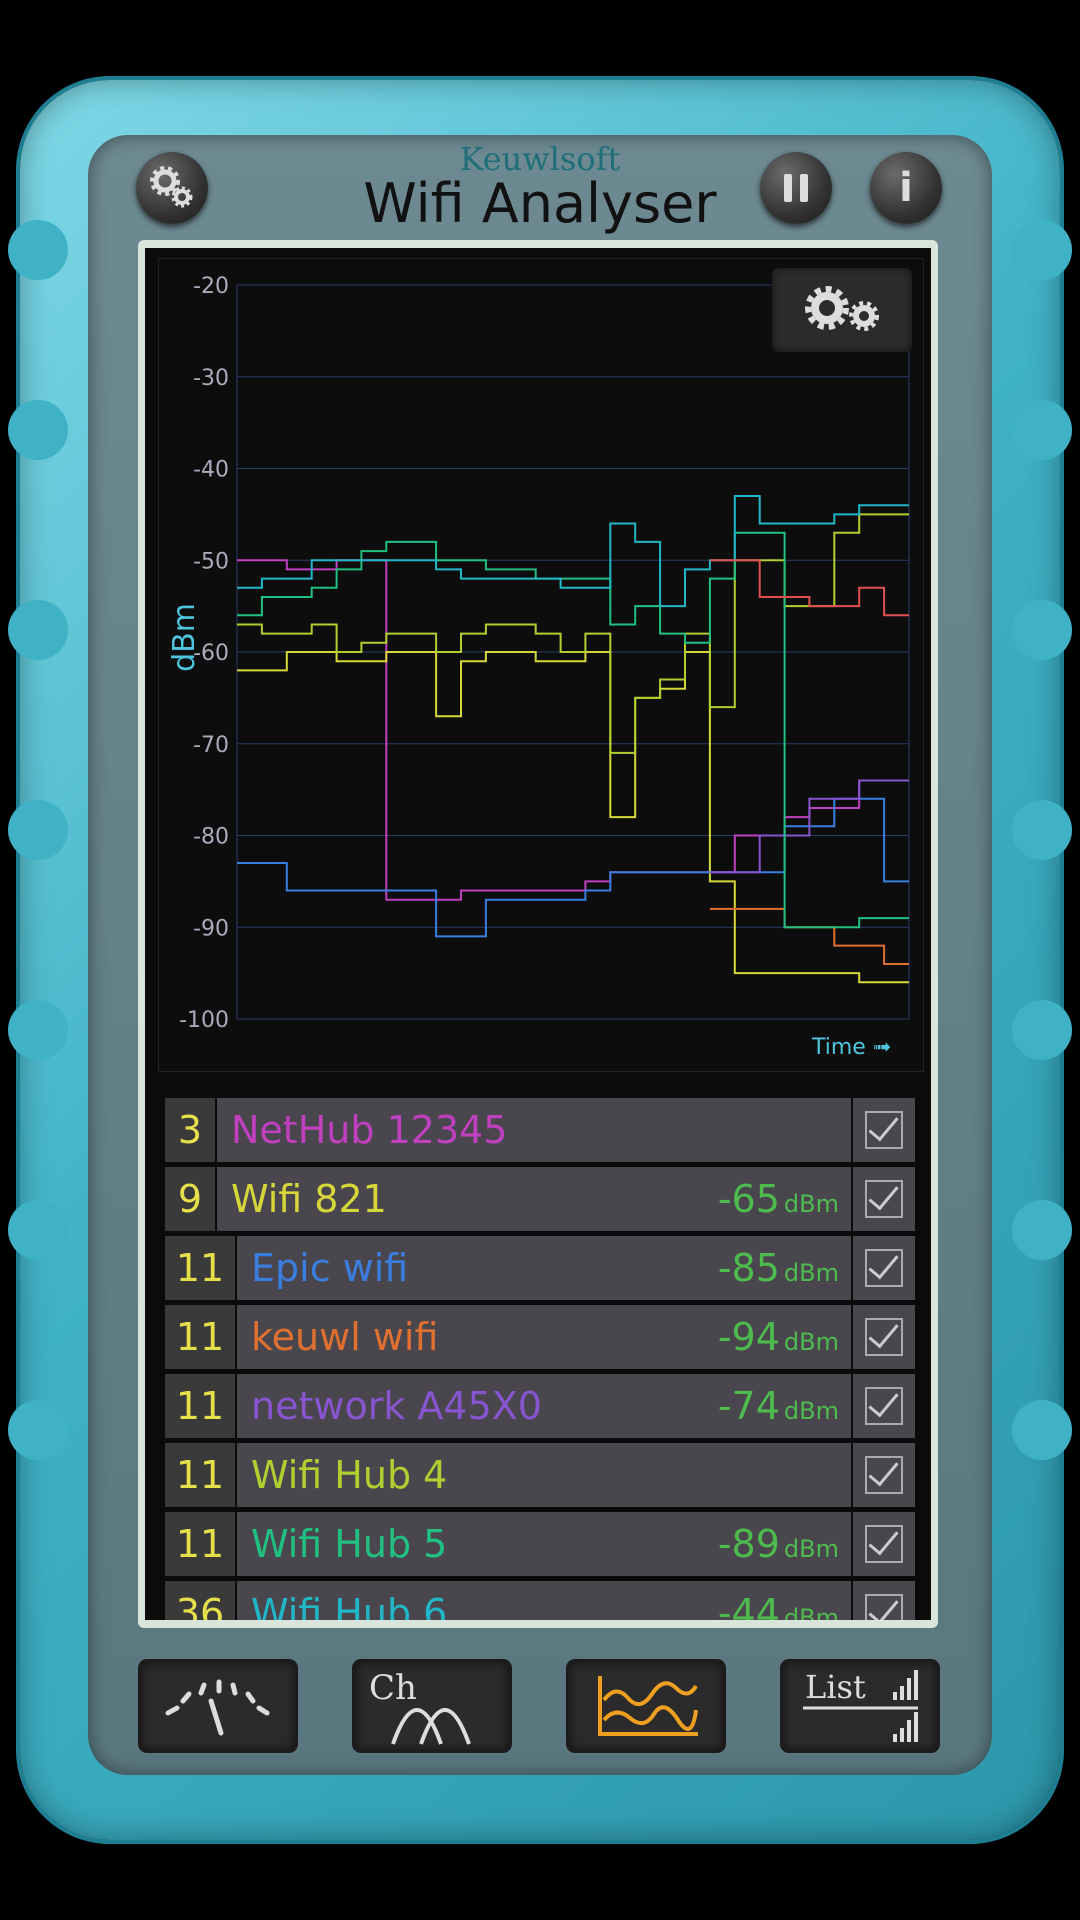  I want to click on network-name: Wifi 821, so click(309, 1199).